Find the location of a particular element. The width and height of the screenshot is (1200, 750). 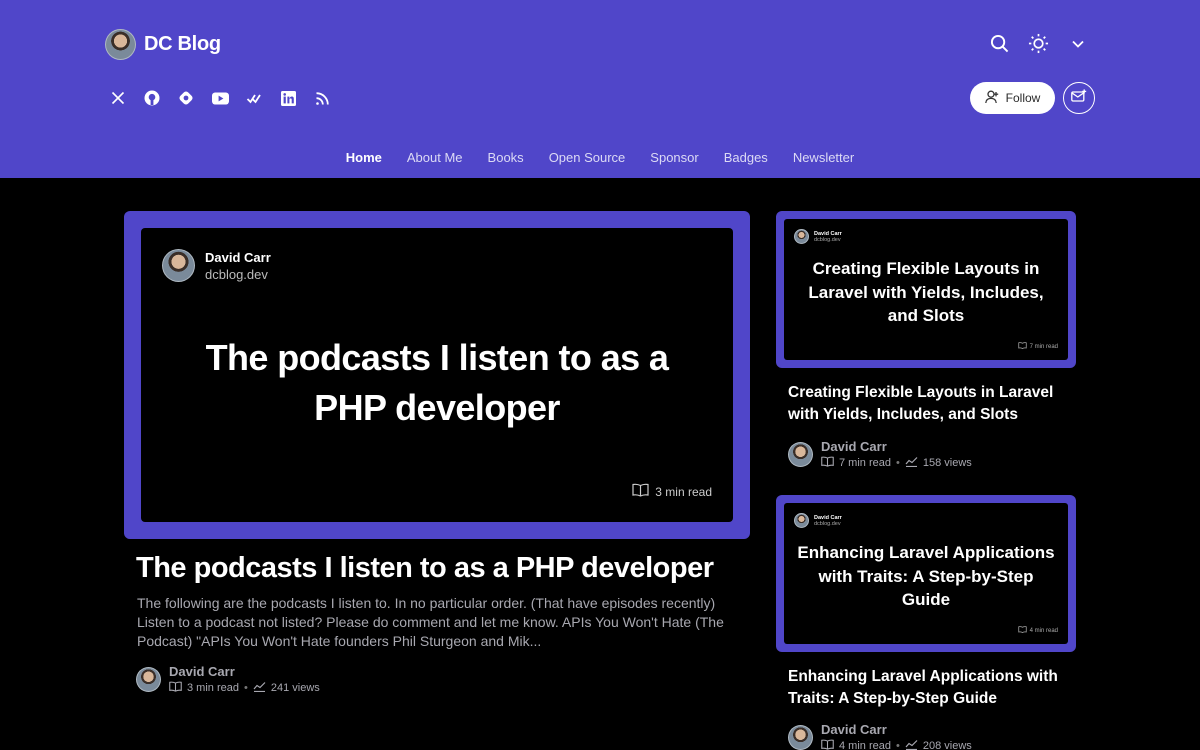

view-count: 241 views is located at coordinates (295, 688).